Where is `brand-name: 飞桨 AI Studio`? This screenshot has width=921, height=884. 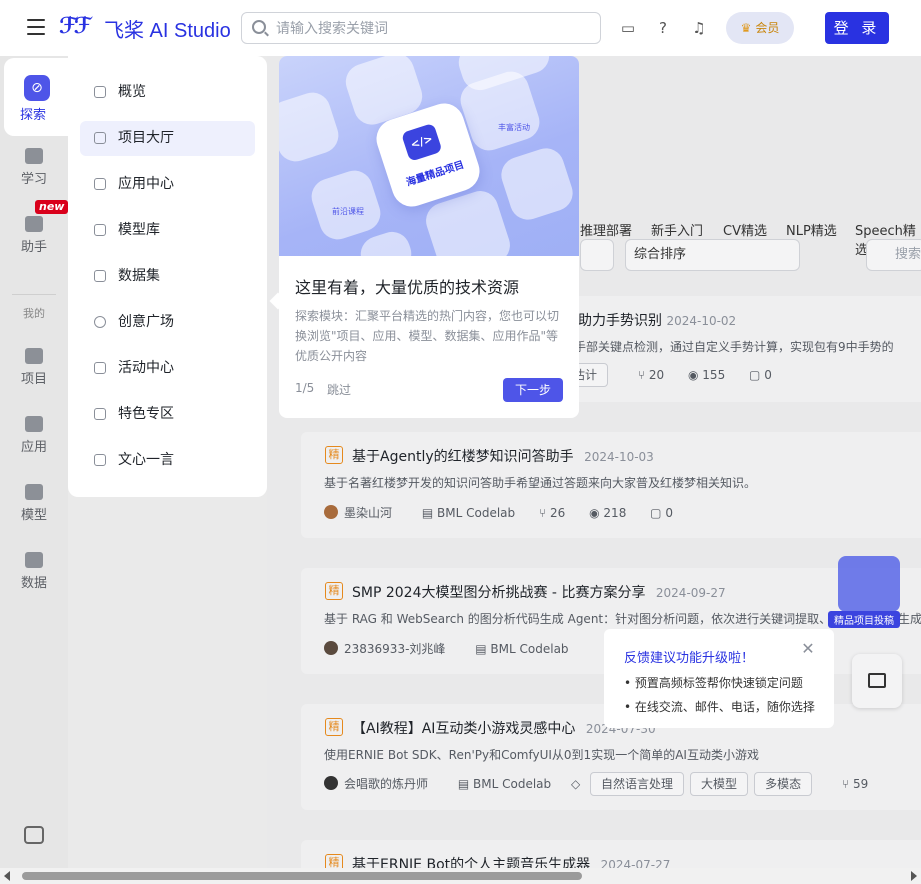 brand-name: 飞桨 AI Studio is located at coordinates (167, 28).